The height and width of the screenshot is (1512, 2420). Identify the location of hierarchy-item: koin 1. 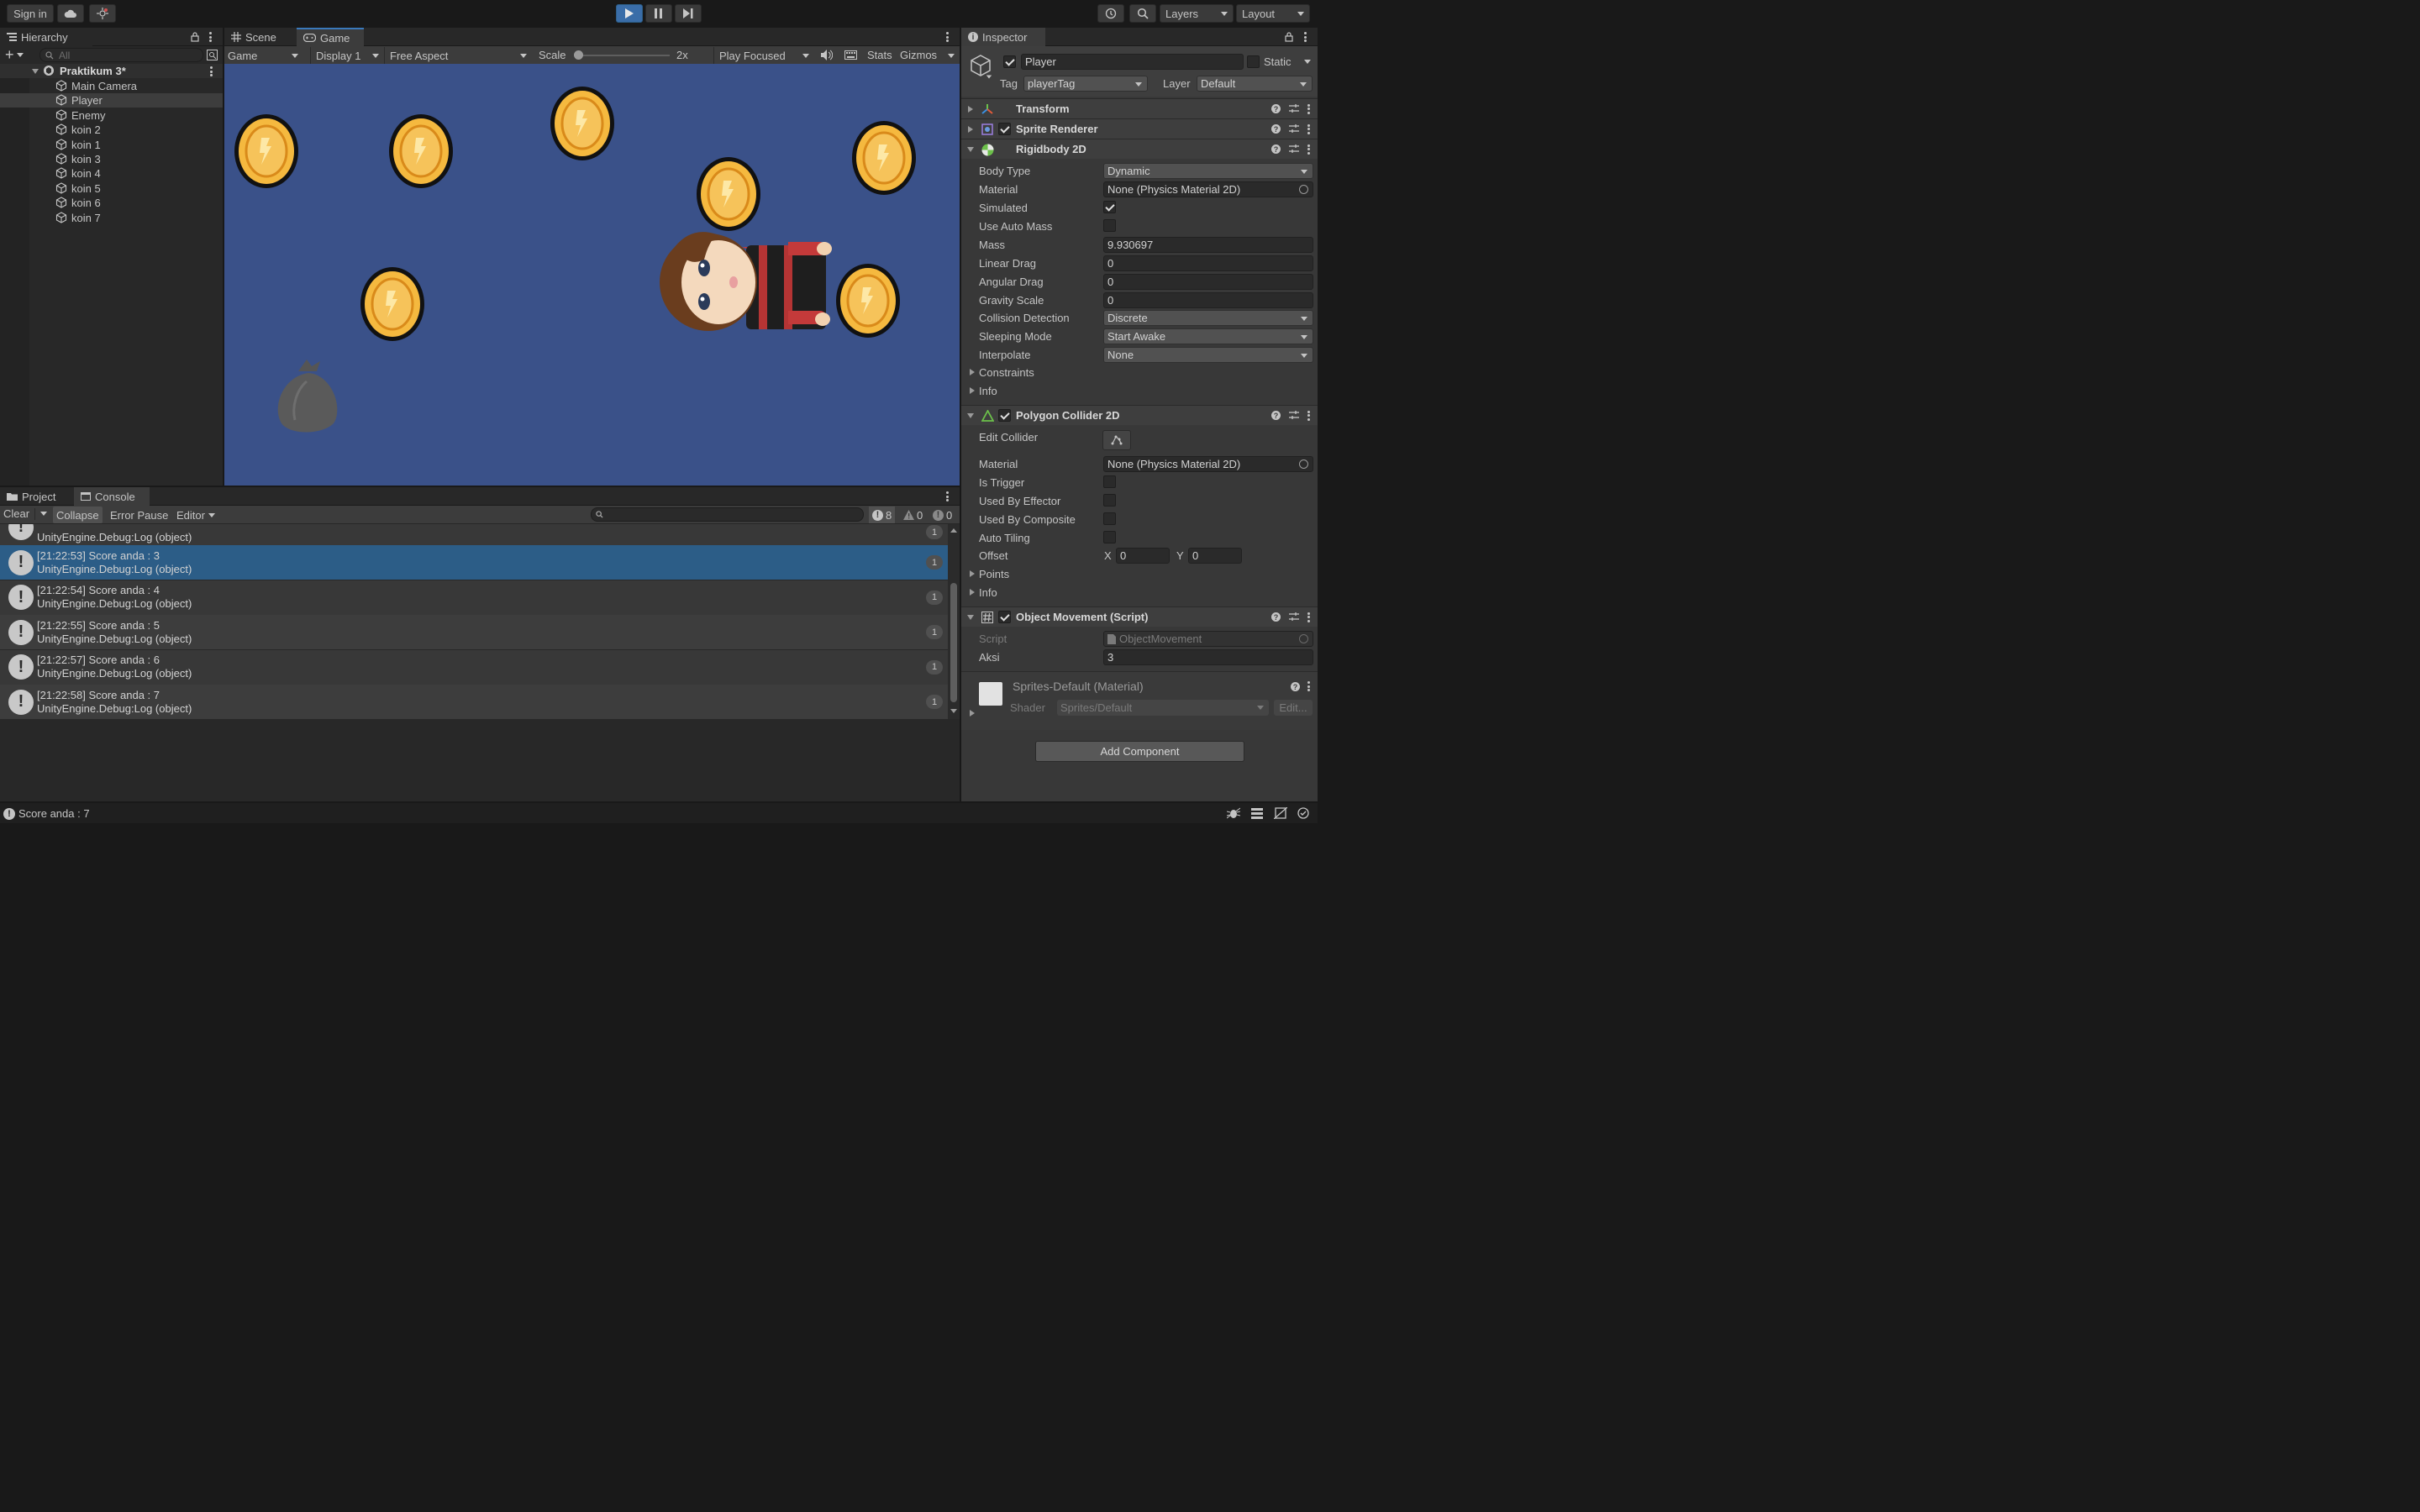
(112, 145).